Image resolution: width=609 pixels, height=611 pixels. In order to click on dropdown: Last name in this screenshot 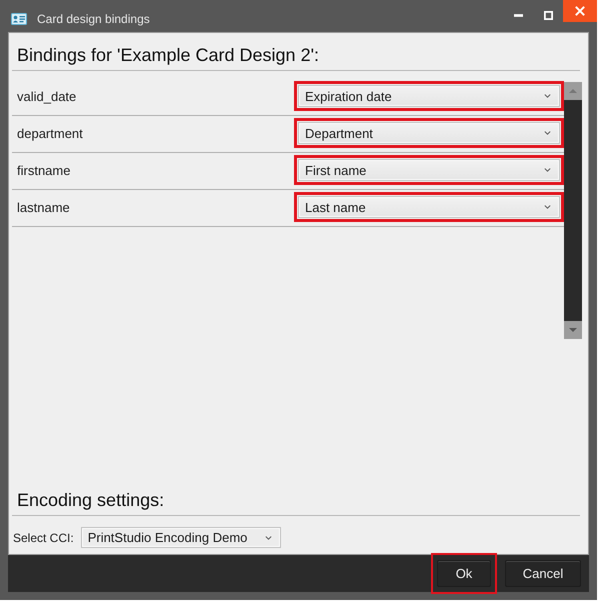, I will do `click(429, 207)`.